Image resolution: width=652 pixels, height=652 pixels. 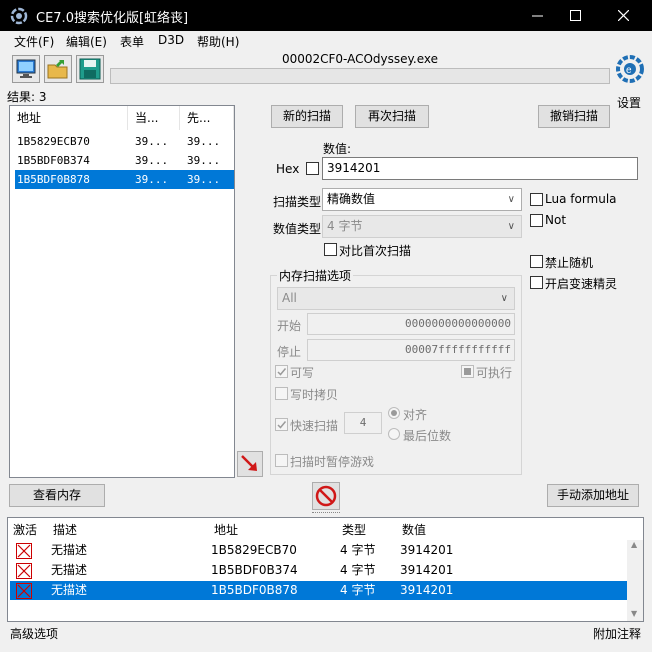 I want to click on add-selected-to-list-button, so click(x=250, y=464).